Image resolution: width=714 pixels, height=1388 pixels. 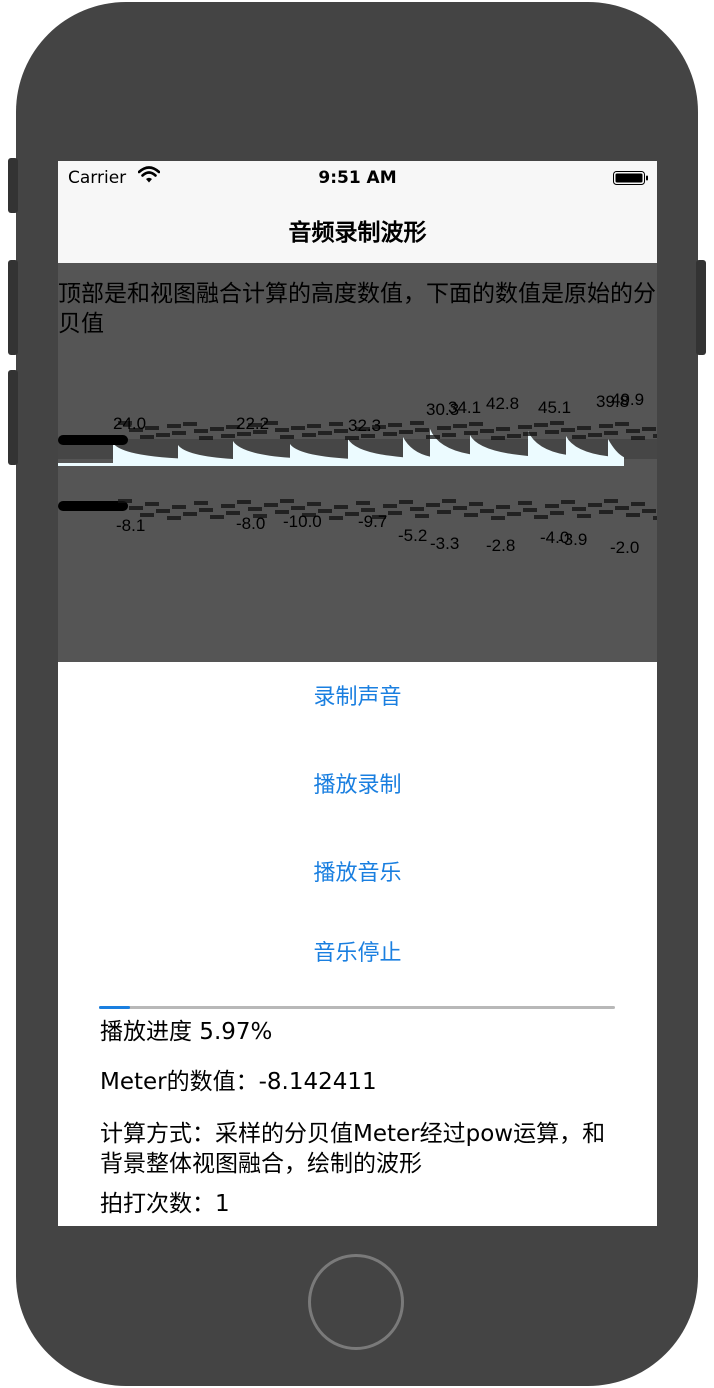 What do you see at coordinates (554, 407) in the screenshot?
I see `waveform-top-label: 45.1` at bounding box center [554, 407].